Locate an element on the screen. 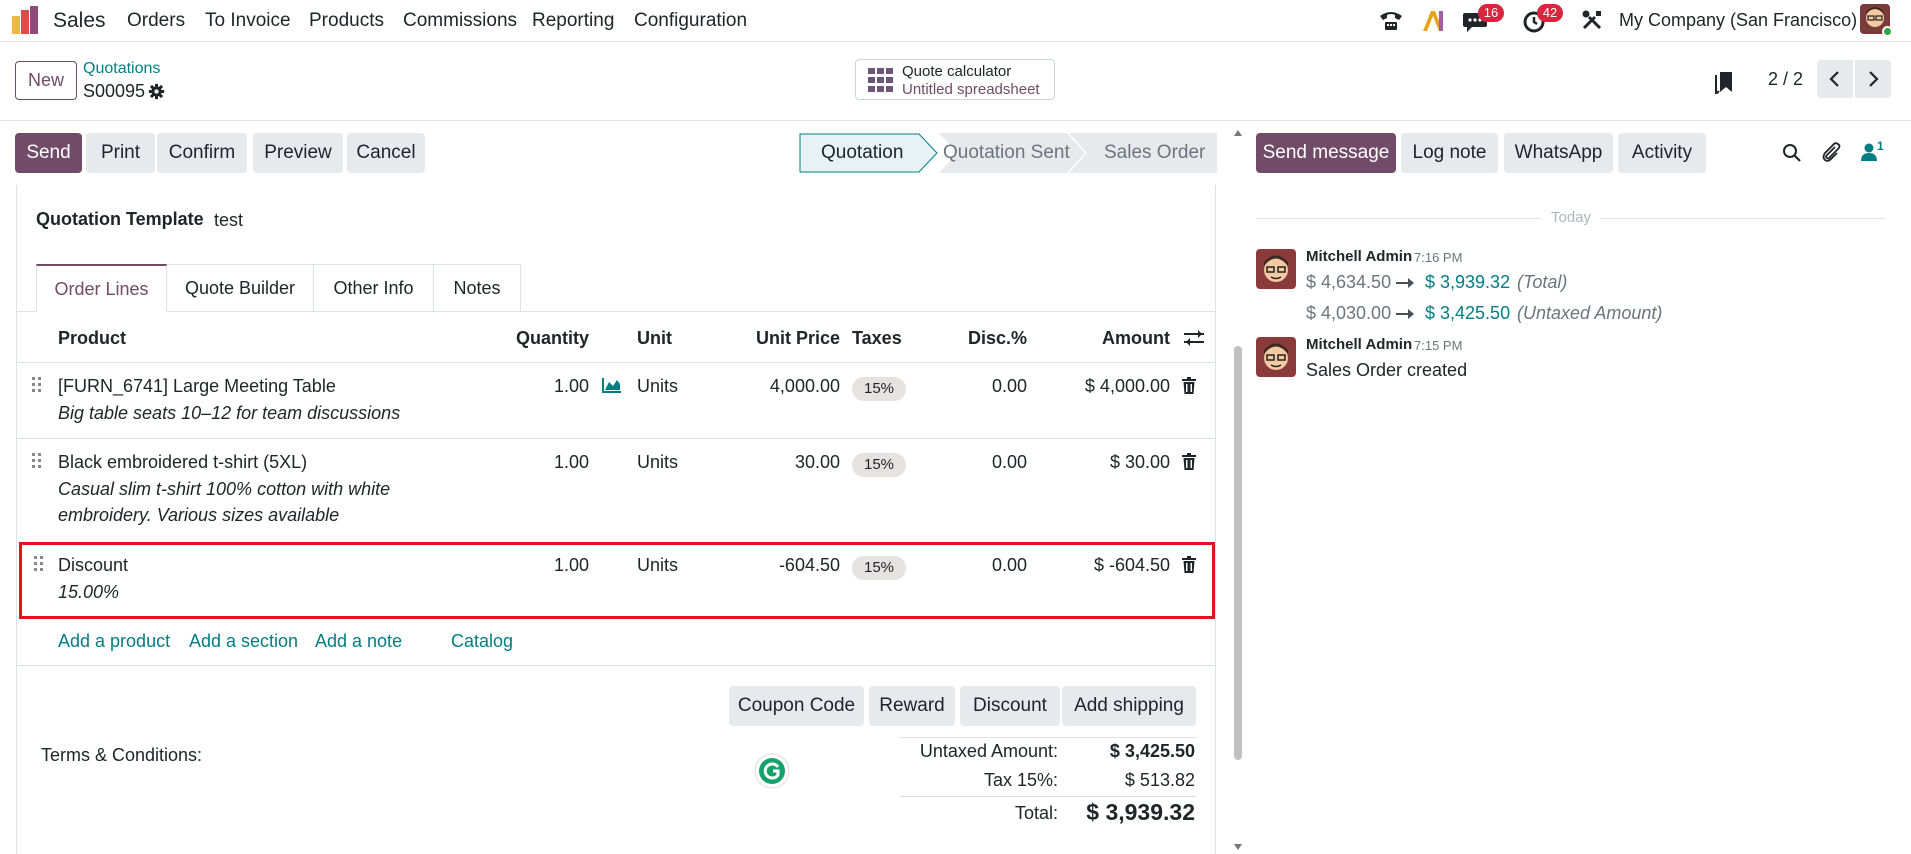 This screenshot has height=854, width=1911. column-header-product: Product is located at coordinates (92, 338).